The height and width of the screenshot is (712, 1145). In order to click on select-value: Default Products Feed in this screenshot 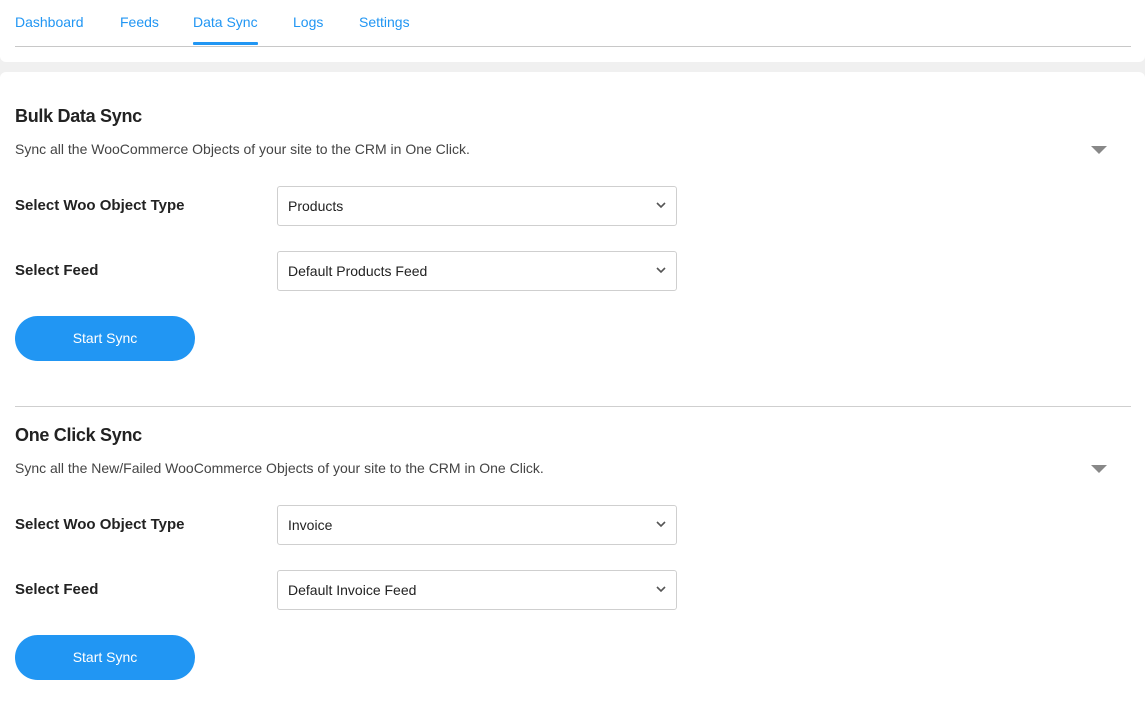, I will do `click(358, 271)`.